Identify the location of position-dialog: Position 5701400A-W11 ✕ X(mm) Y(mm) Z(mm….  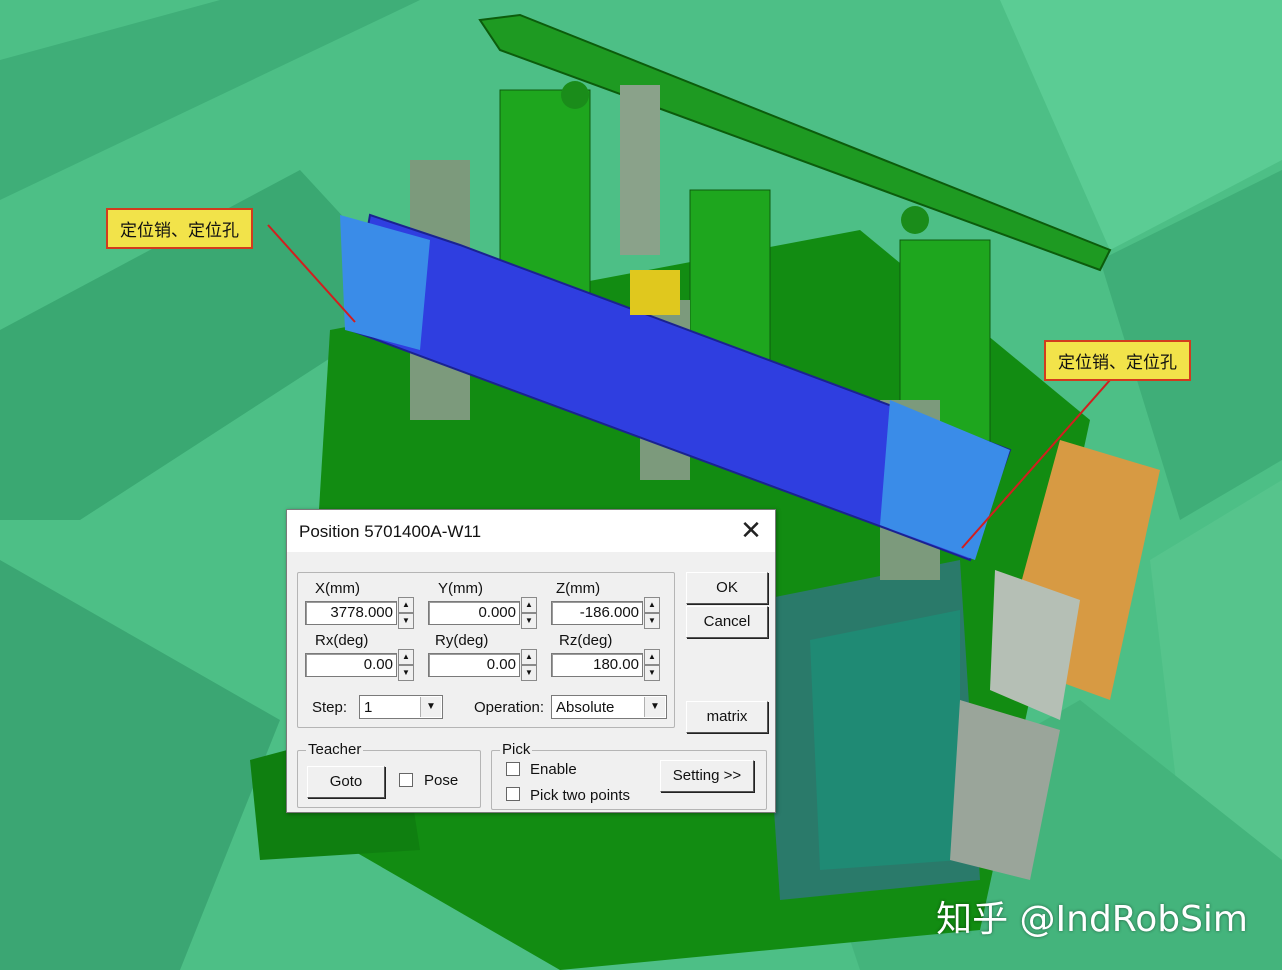
(531, 661).